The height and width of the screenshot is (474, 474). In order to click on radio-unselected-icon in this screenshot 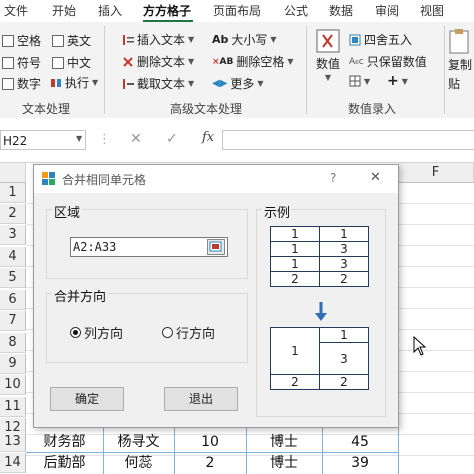, I will do `click(167, 332)`.